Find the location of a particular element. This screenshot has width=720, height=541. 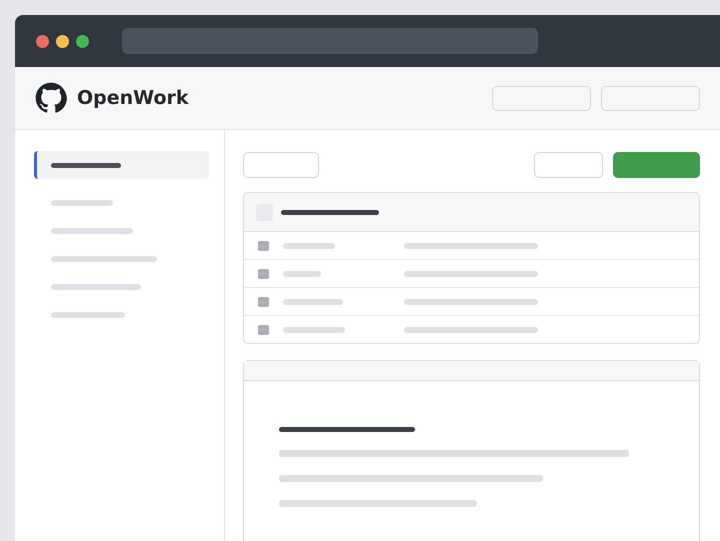

sidebar-item is located at coordinates (121, 165).